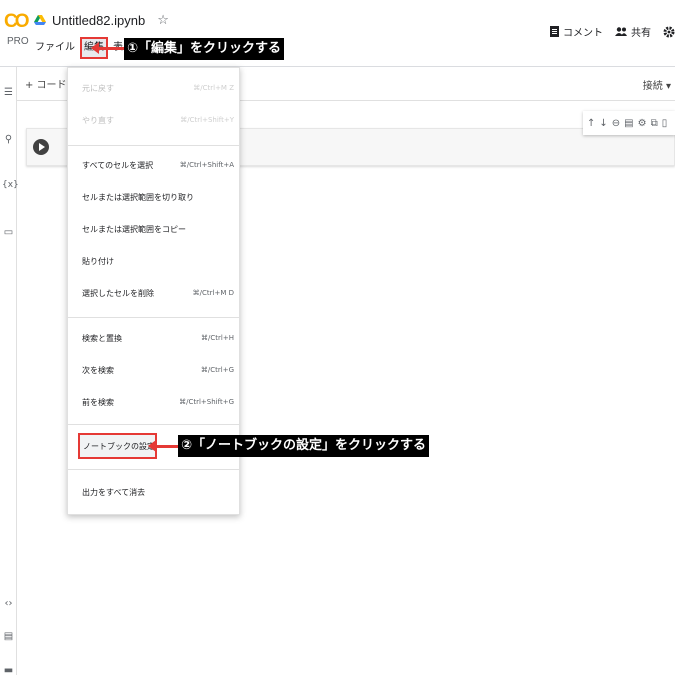 Image resolution: width=675 pixels, height=675 pixels. I want to click on link-icon: ⊖, so click(616, 123).